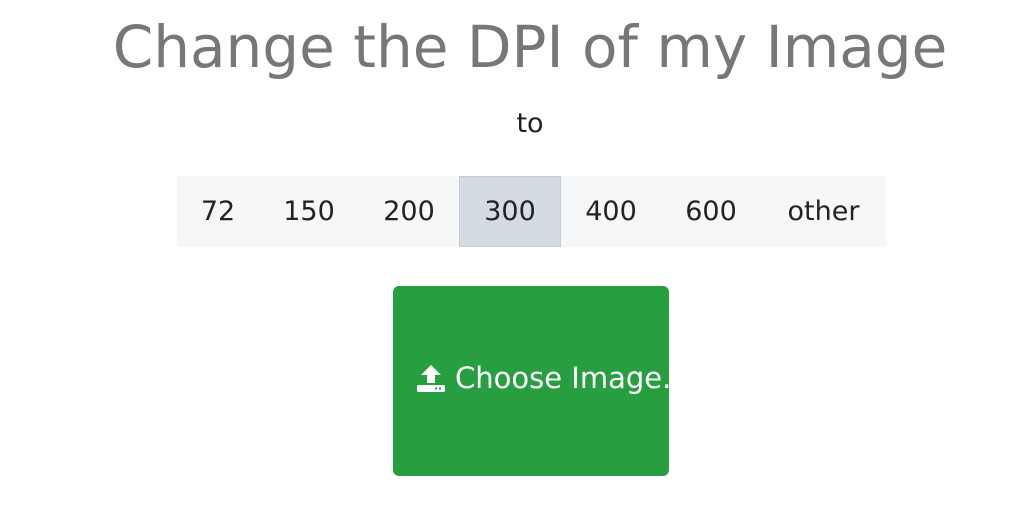  Describe the element at coordinates (530, 47) in the screenshot. I see `page-title: Change the DPI of my Image` at that location.